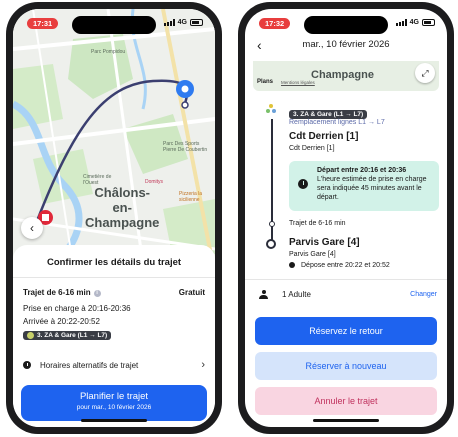  I want to click on divider, so click(346, 279).